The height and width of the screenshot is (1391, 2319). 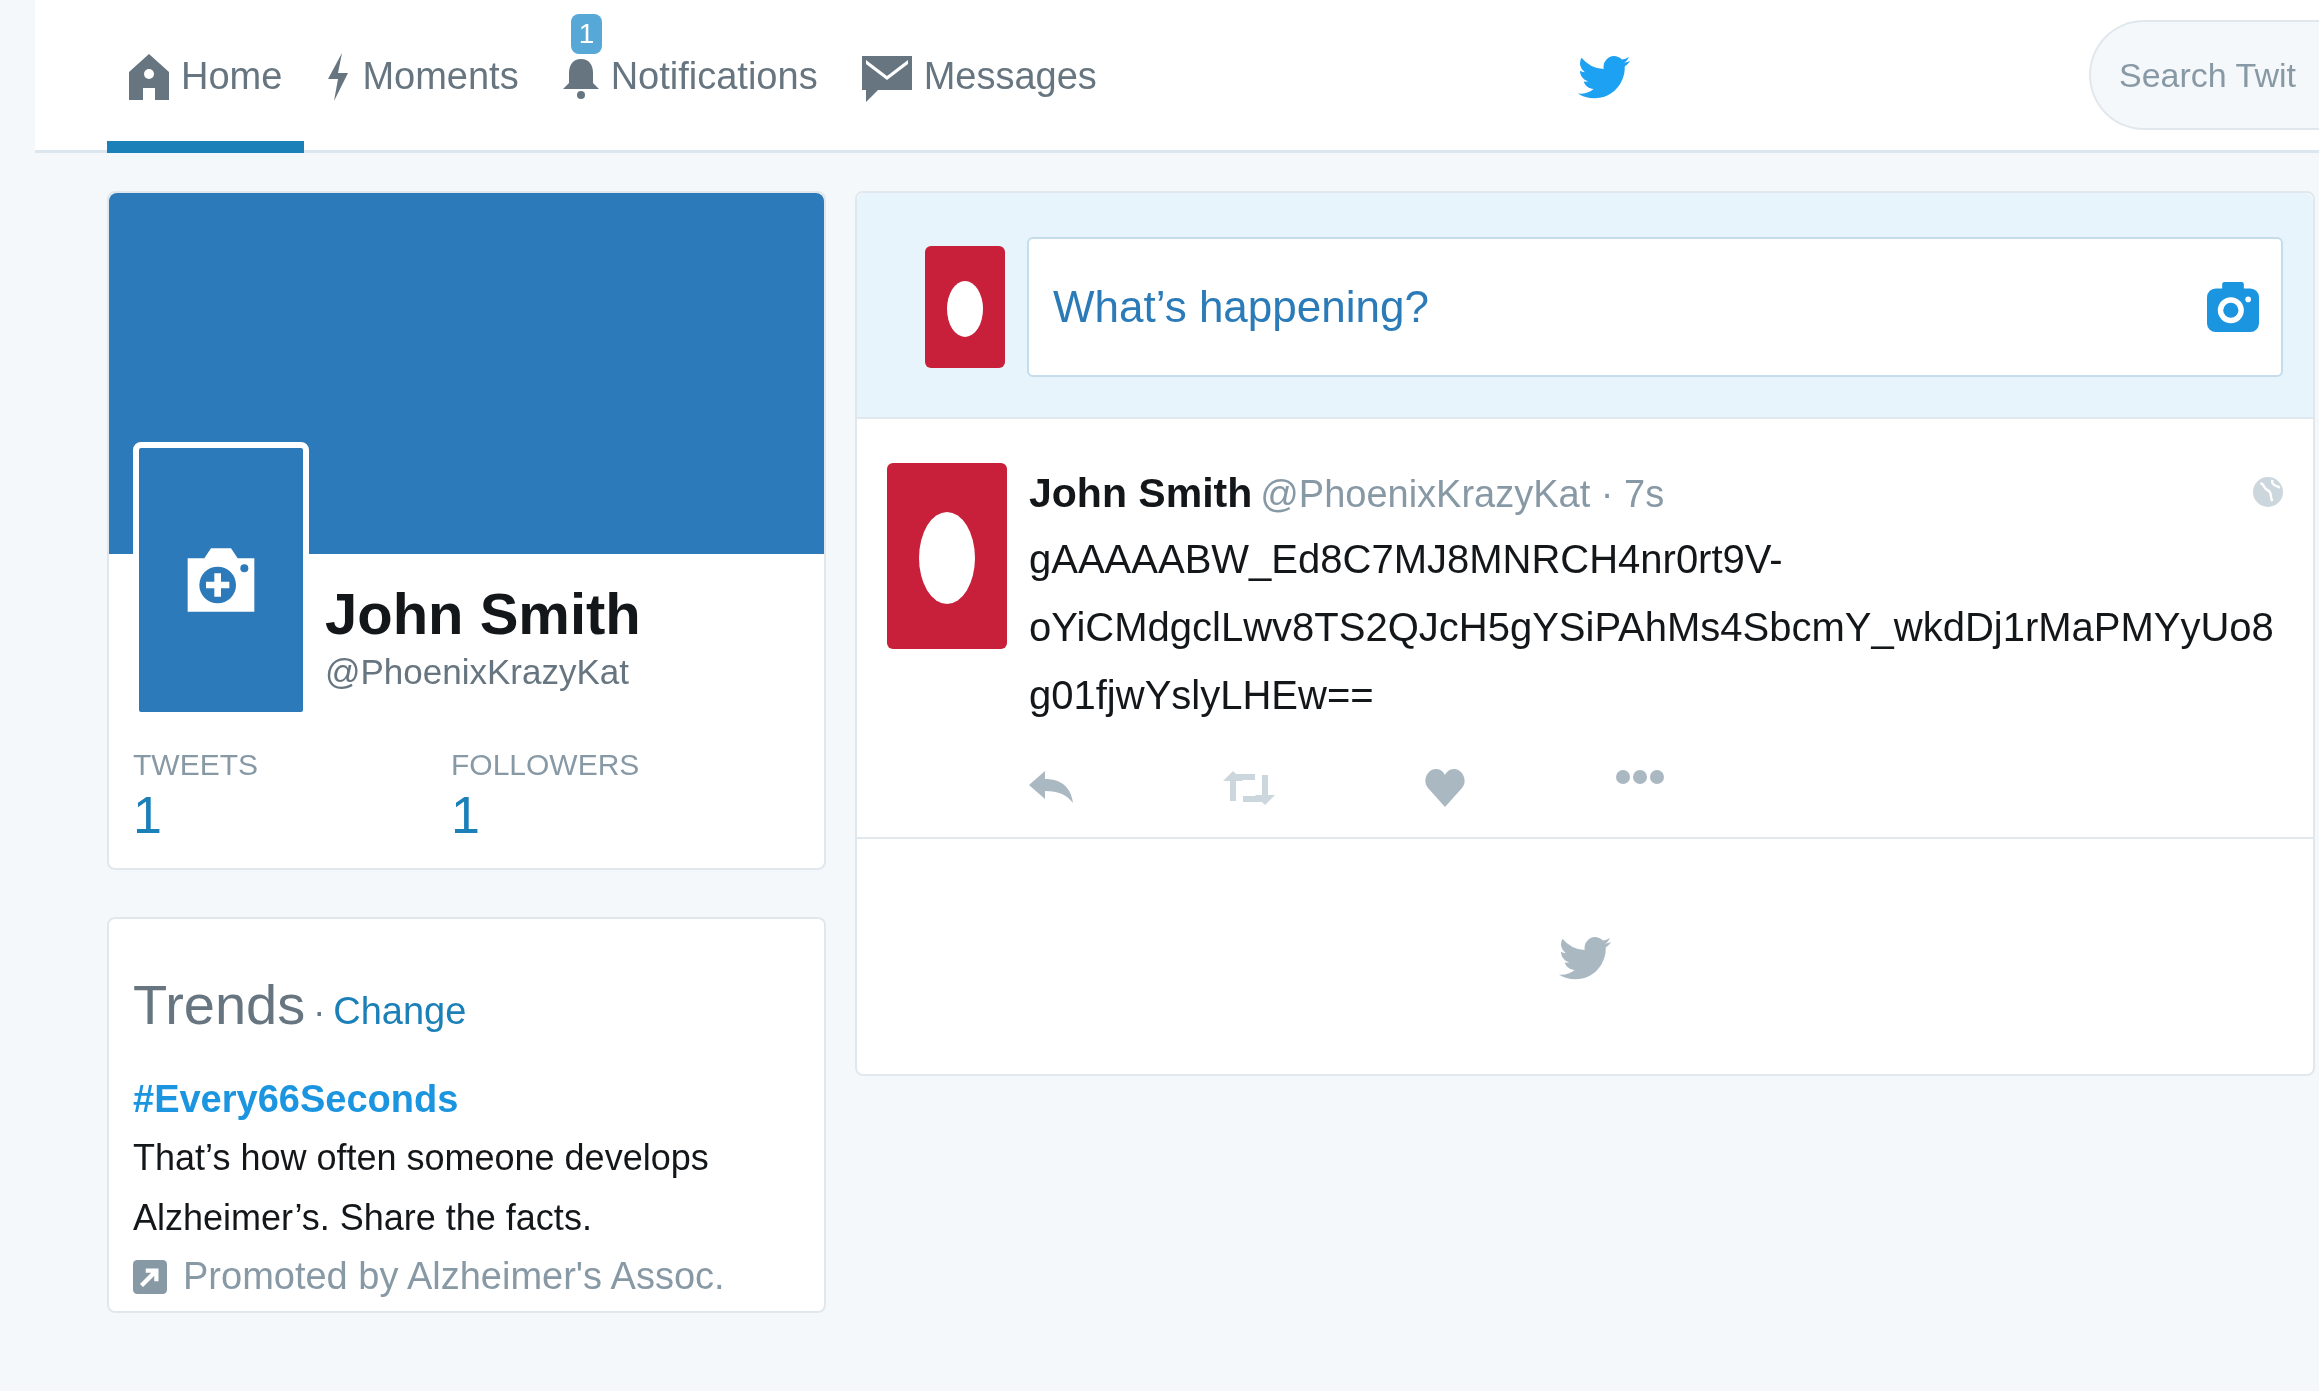 What do you see at coordinates (965, 307) in the screenshot?
I see `user-avatar` at bounding box center [965, 307].